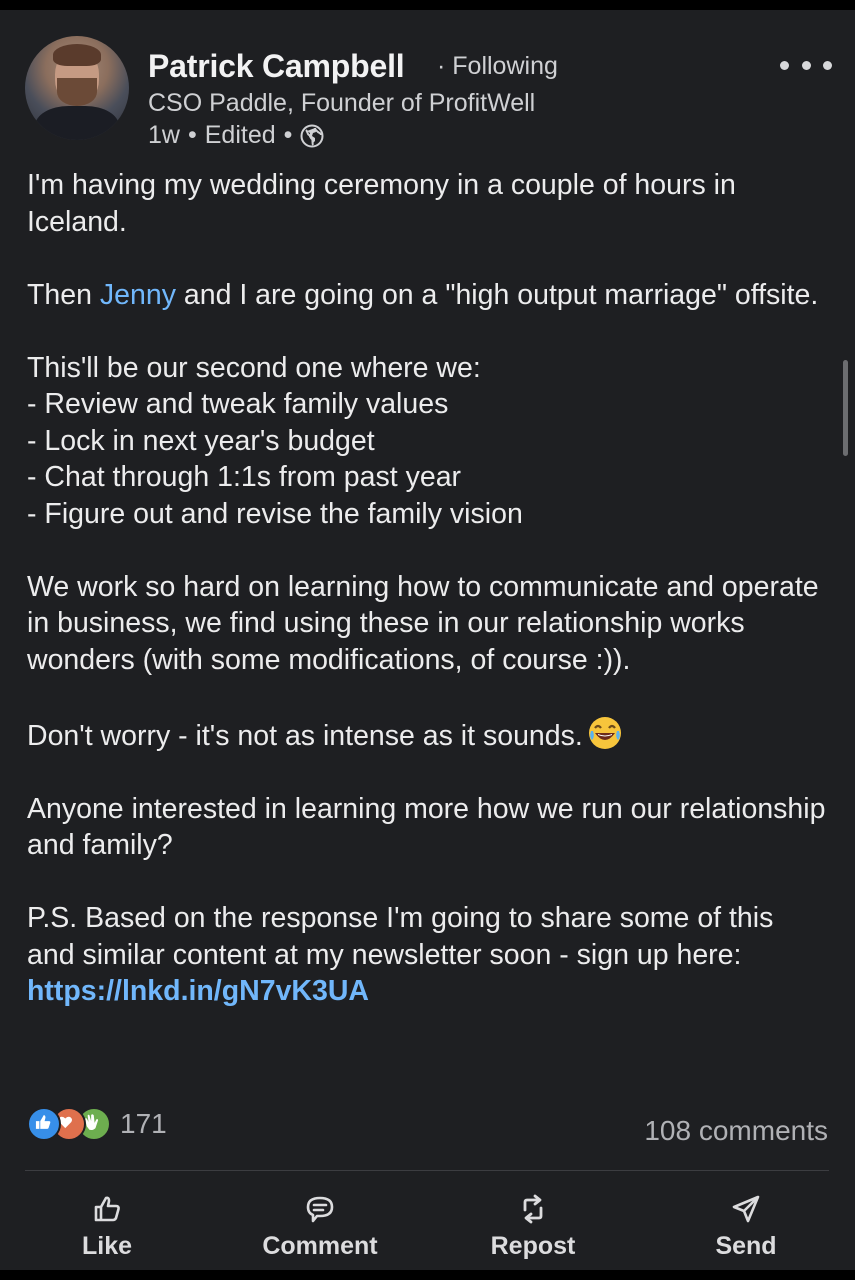 This screenshot has width=855, height=1280. Describe the element at coordinates (254, 367) in the screenshot. I see `list-intro: This'll be our second one where we:` at that location.